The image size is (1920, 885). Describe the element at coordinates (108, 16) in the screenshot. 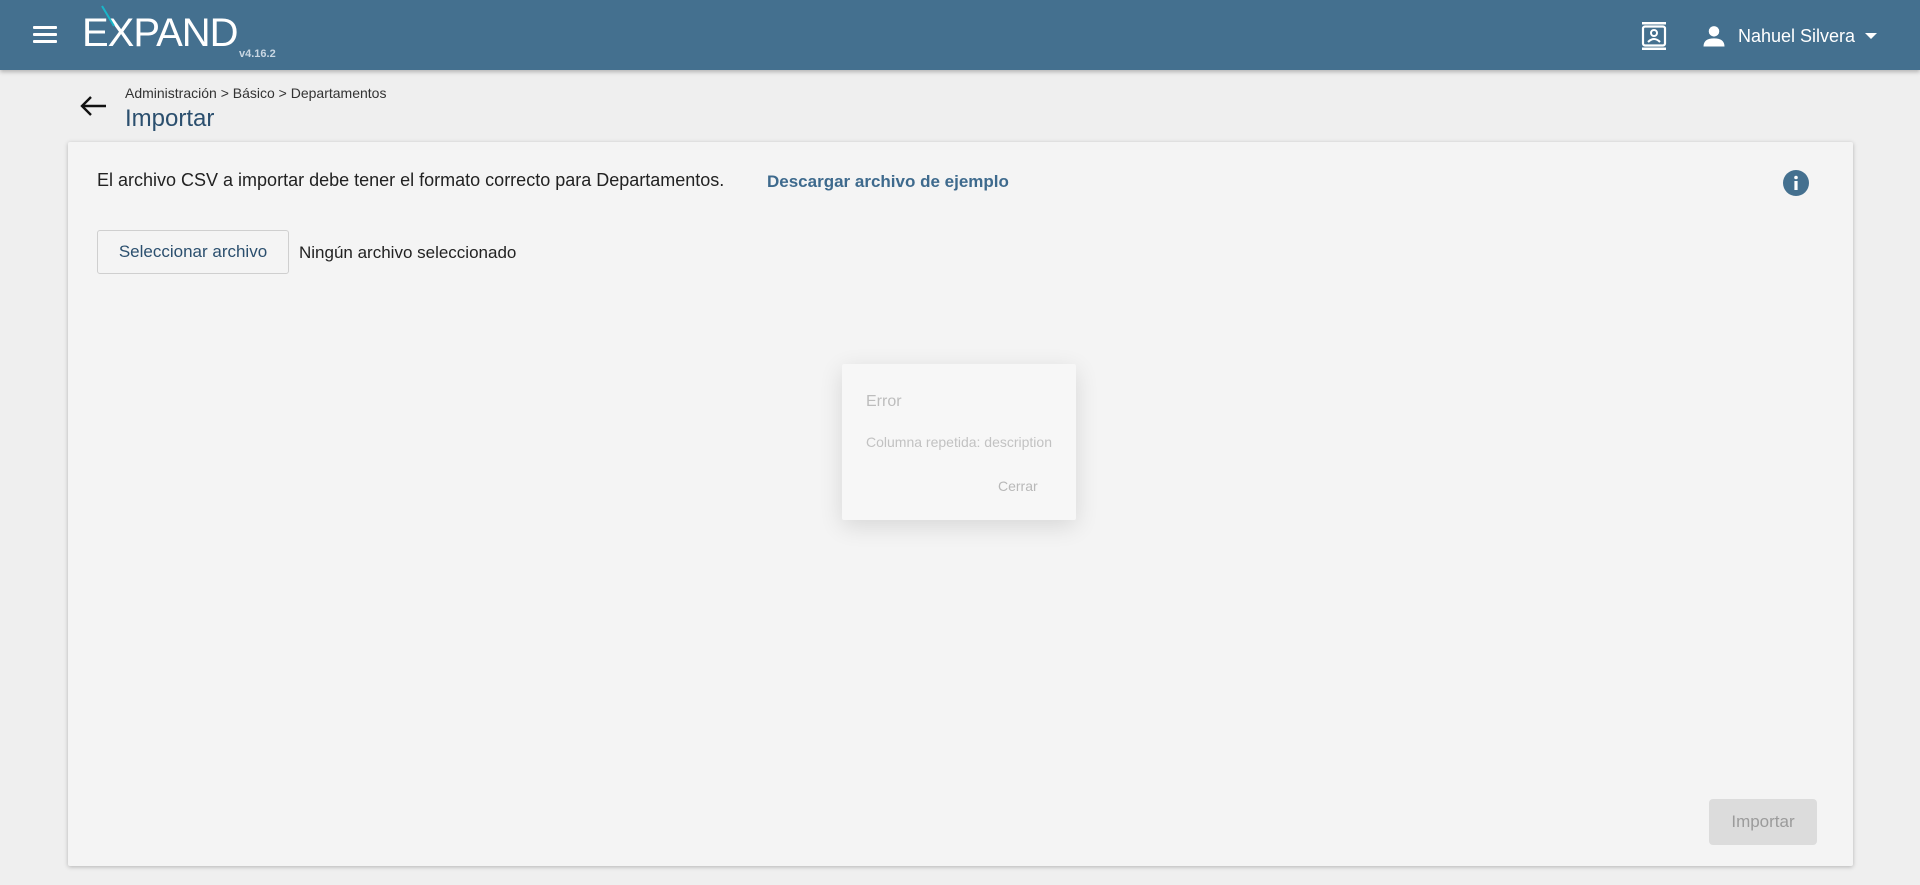

I see `logo-accent-icon` at that location.